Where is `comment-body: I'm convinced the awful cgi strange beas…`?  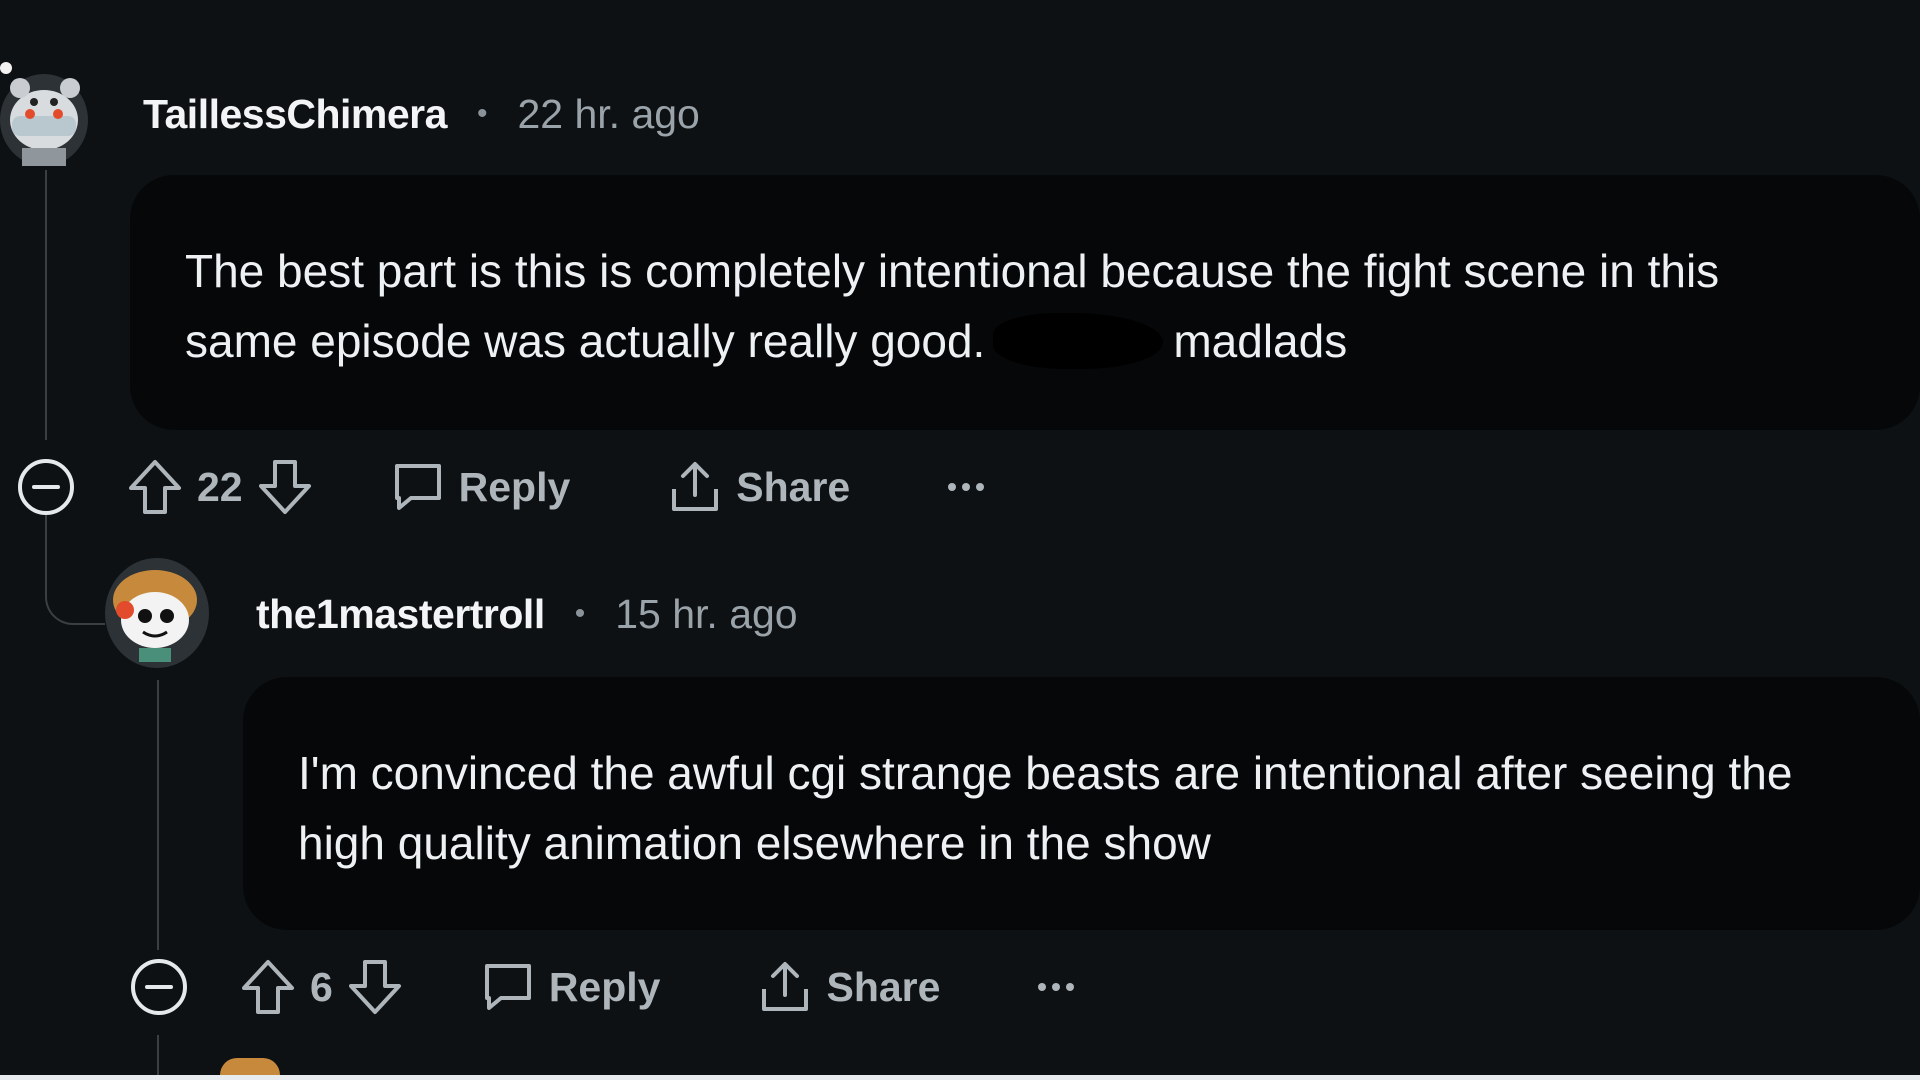
comment-body: I'm convinced the awful cgi strange beas… is located at coordinates (1045, 808).